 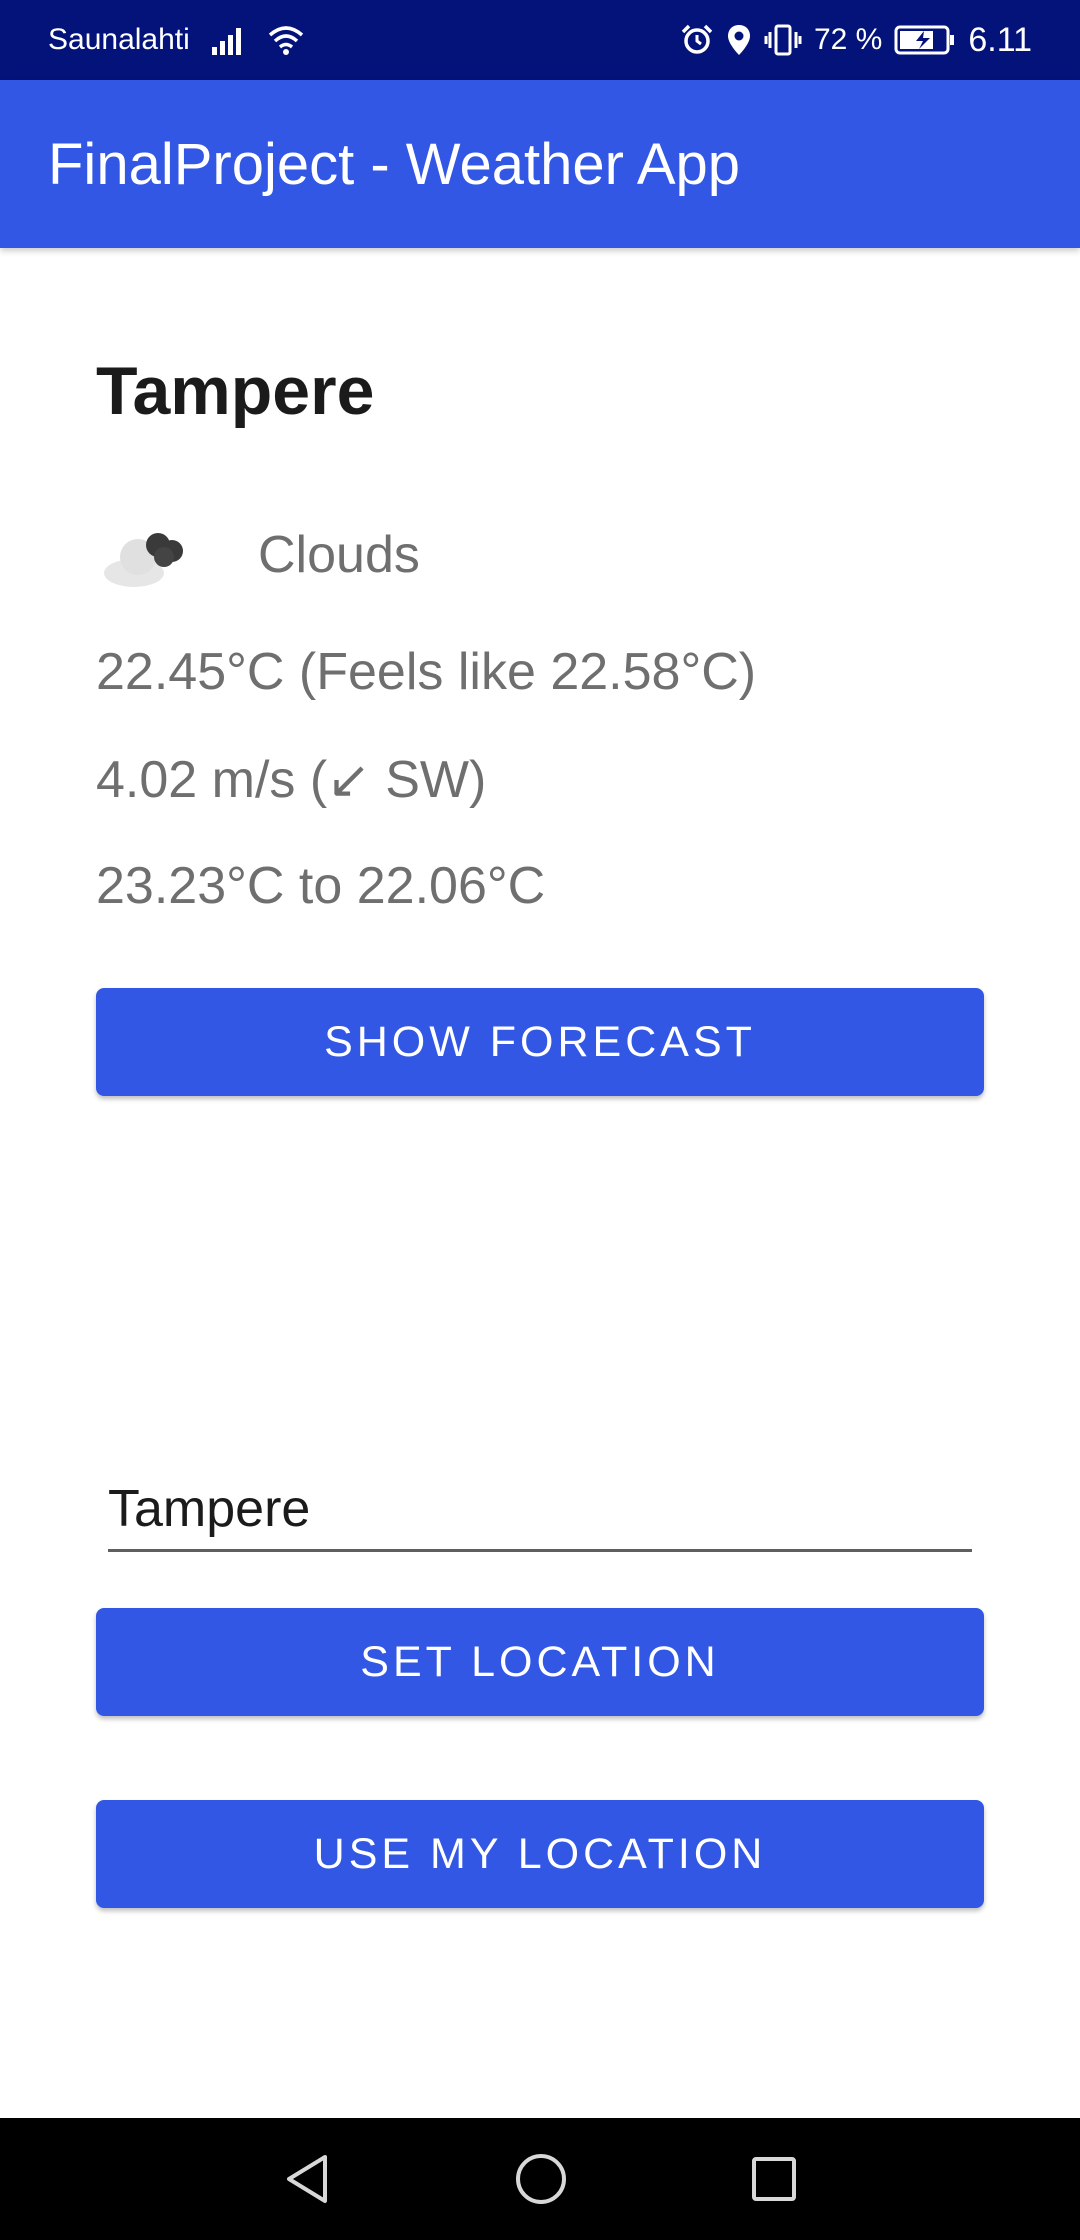 What do you see at coordinates (143, 560) in the screenshot?
I see `cloud-icon` at bounding box center [143, 560].